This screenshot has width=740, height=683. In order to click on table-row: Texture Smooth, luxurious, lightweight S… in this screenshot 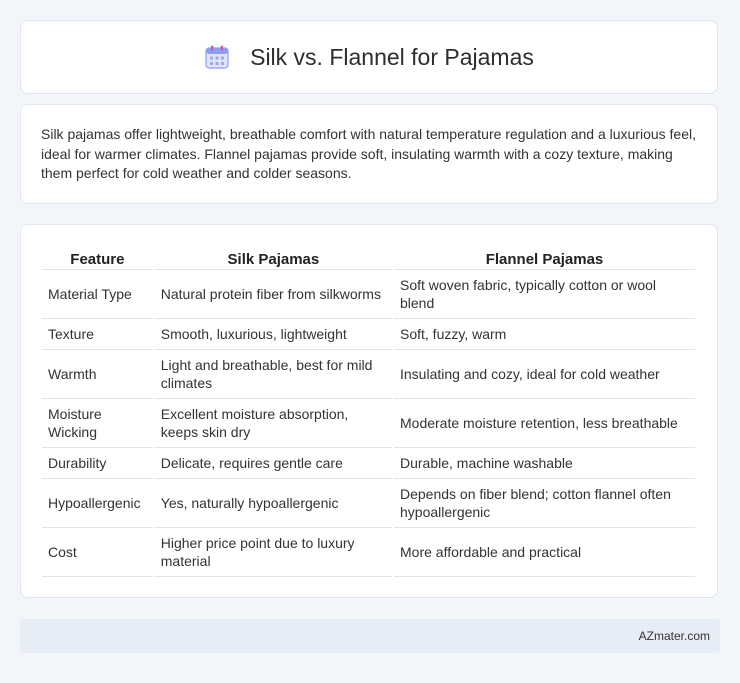, I will do `click(368, 334)`.